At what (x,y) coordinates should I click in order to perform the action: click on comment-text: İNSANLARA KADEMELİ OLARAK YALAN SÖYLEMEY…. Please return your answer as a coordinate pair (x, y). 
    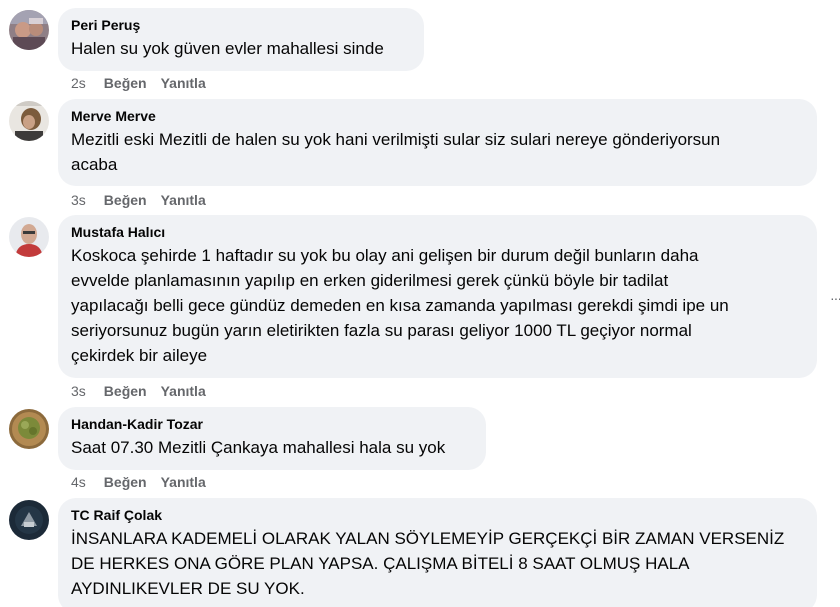
    Looking at the image, I should click on (428, 563).